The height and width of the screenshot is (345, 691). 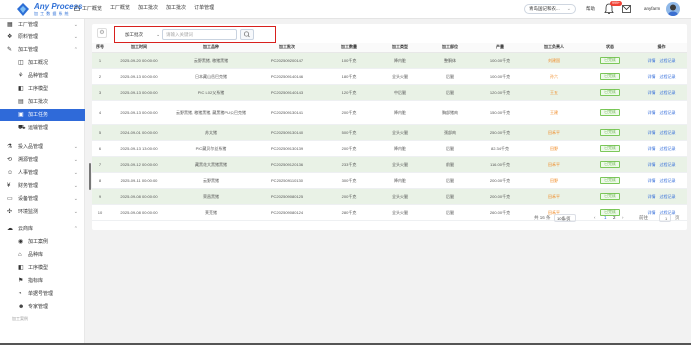 I want to click on cell-variety: 藏黑花大黑猪黑猪, so click(x=211, y=164).